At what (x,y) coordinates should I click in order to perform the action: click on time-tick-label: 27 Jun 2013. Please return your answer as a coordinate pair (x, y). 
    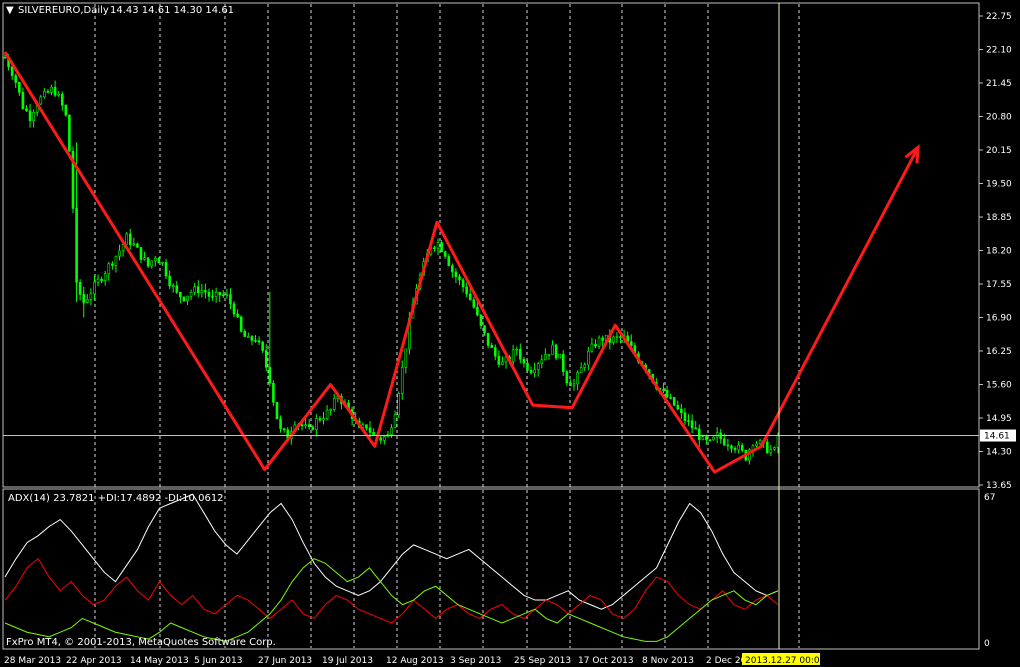
    Looking at the image, I should click on (285, 661).